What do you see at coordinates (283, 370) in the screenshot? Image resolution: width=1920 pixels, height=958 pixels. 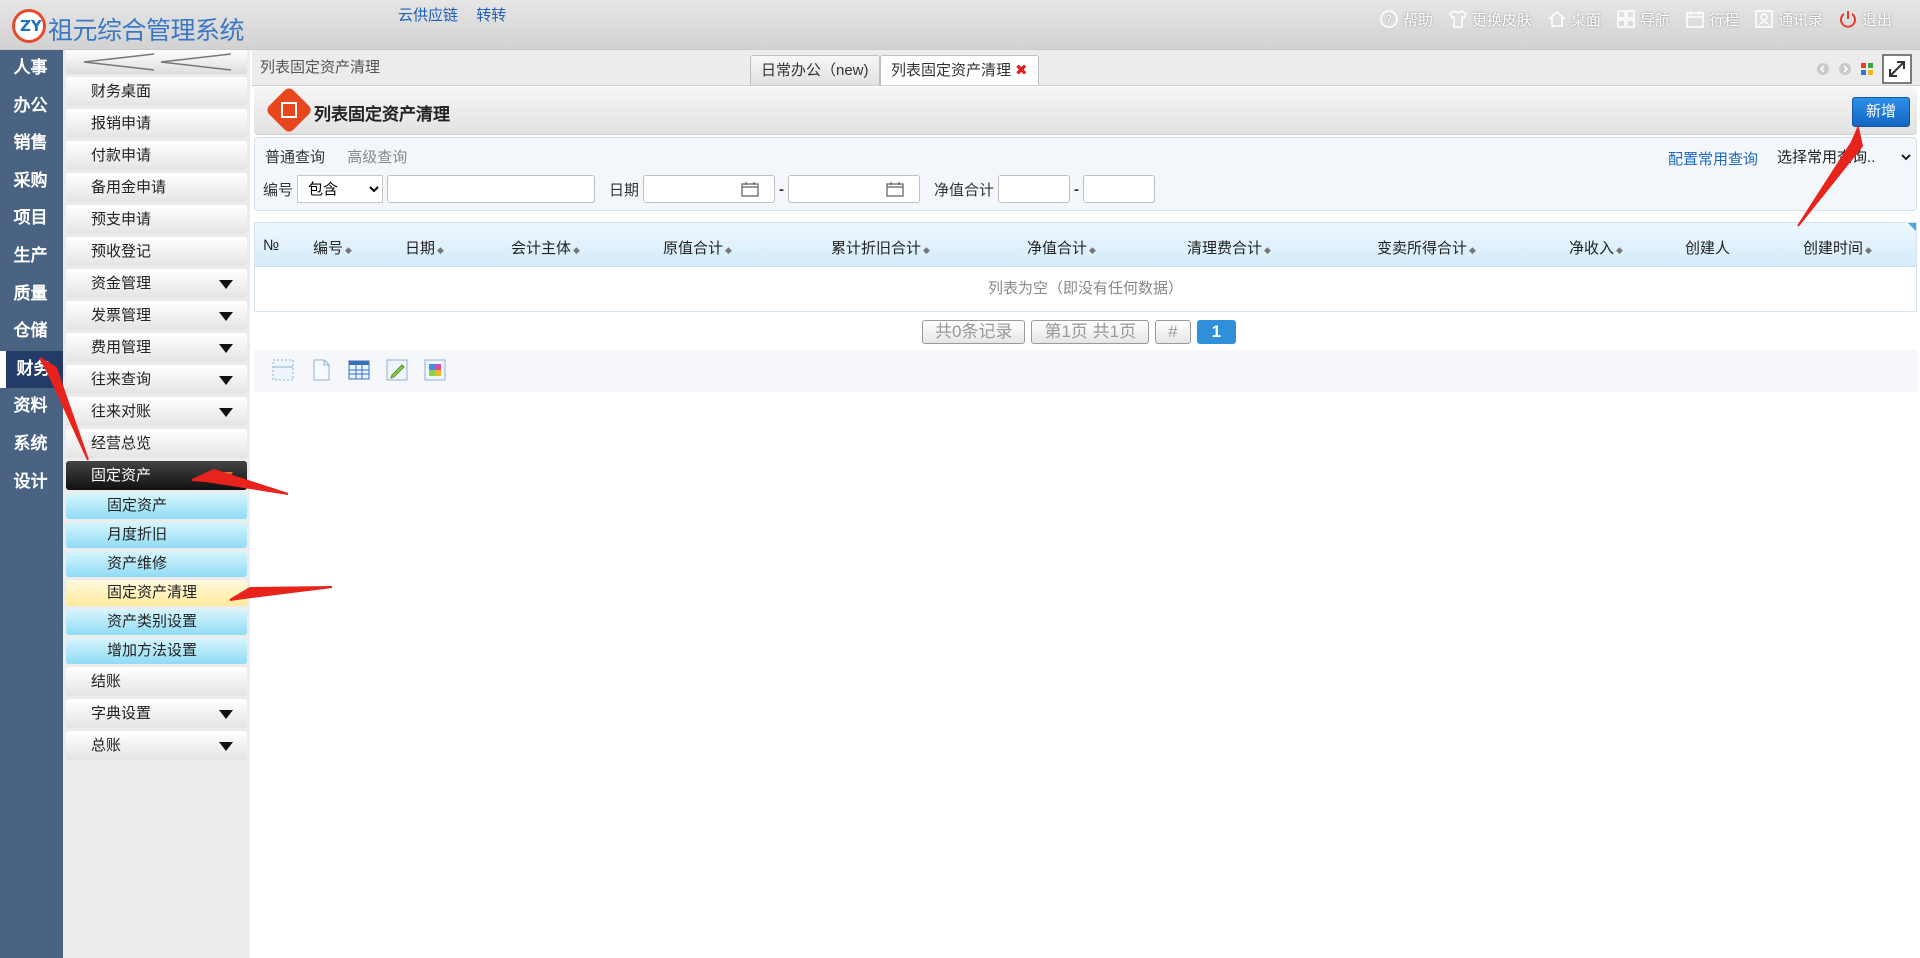 I see `select-icon` at bounding box center [283, 370].